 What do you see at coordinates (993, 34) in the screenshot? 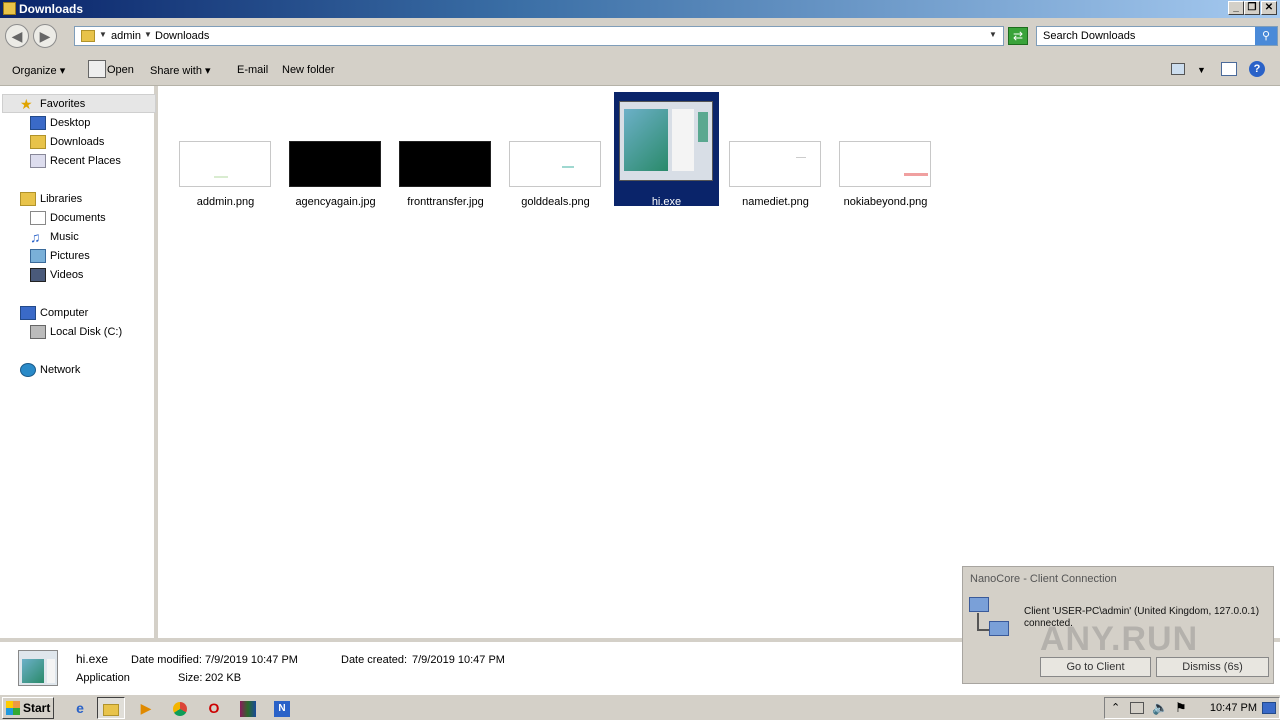
I see `address-history-dropdown: ▼` at bounding box center [993, 34].